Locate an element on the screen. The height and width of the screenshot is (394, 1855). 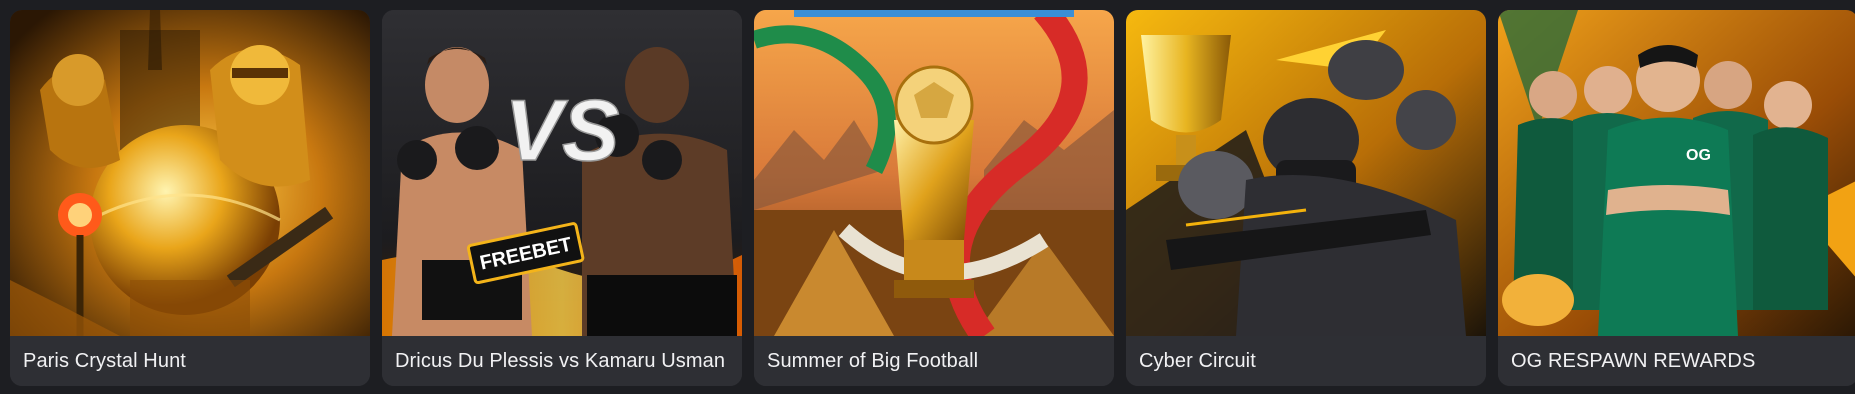
promo-title: Cyber Circuit is located at coordinates (1197, 360).